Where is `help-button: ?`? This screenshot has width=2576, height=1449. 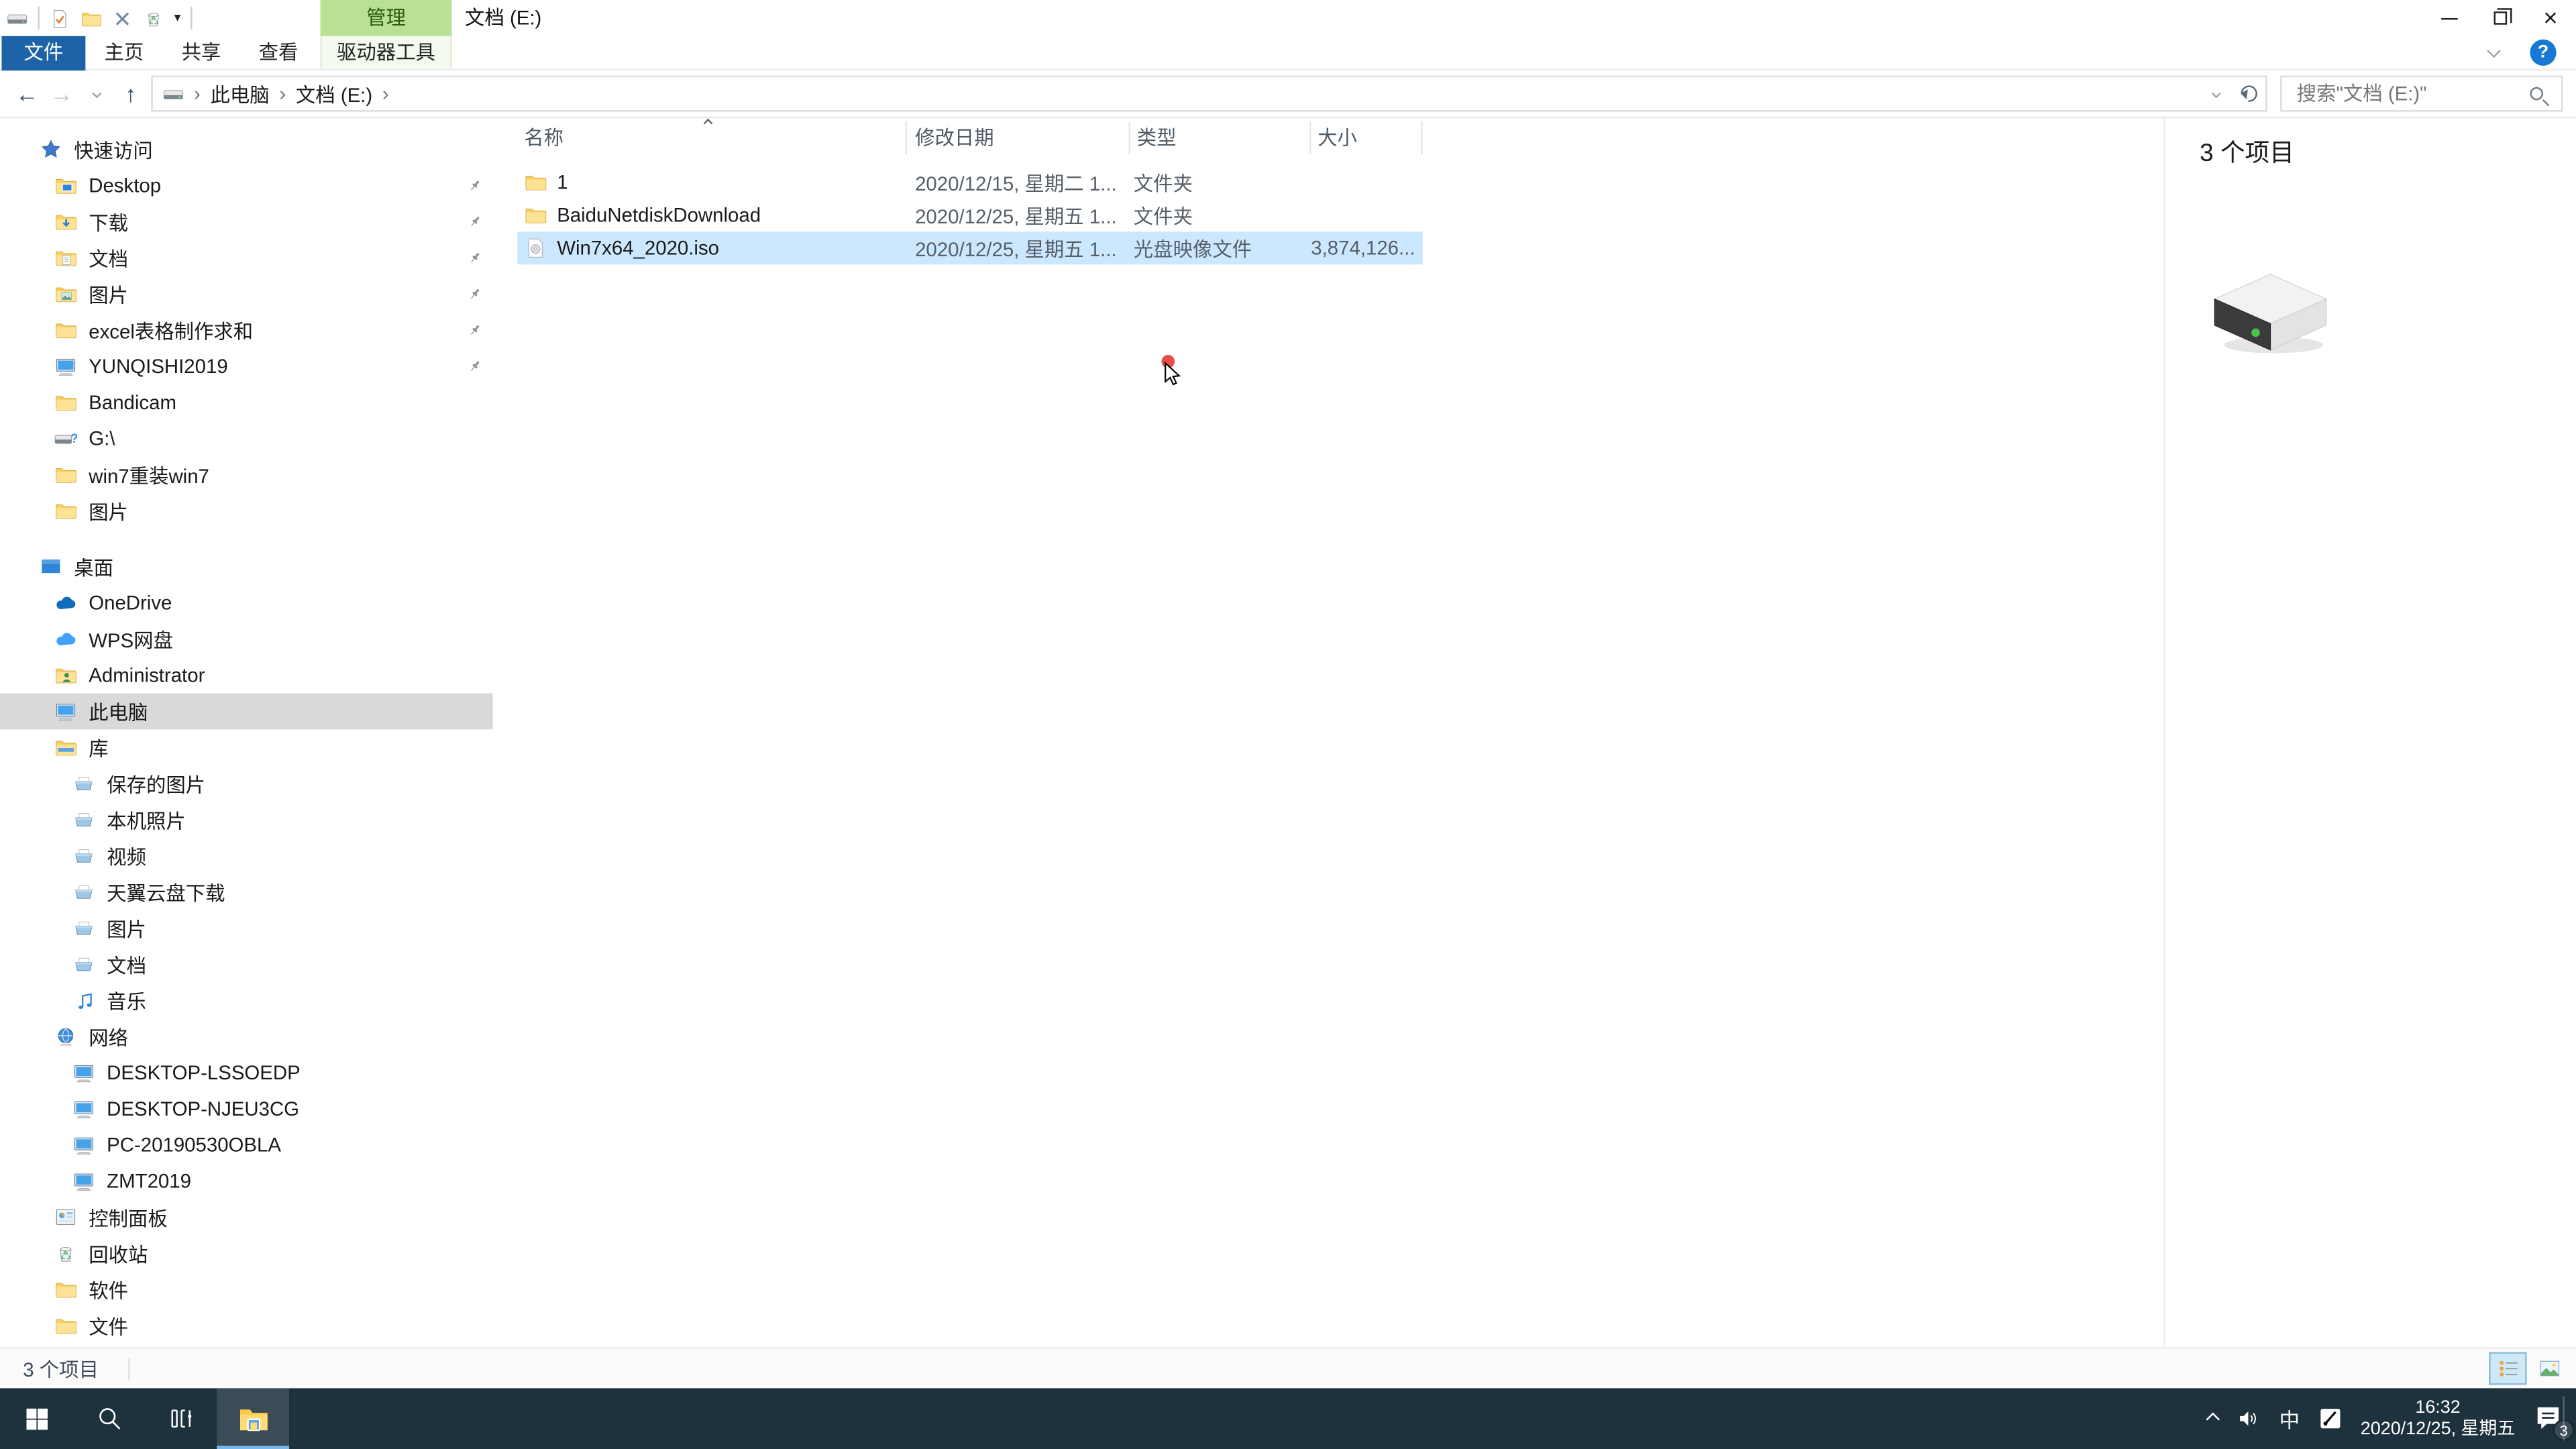 help-button: ? is located at coordinates (2543, 52).